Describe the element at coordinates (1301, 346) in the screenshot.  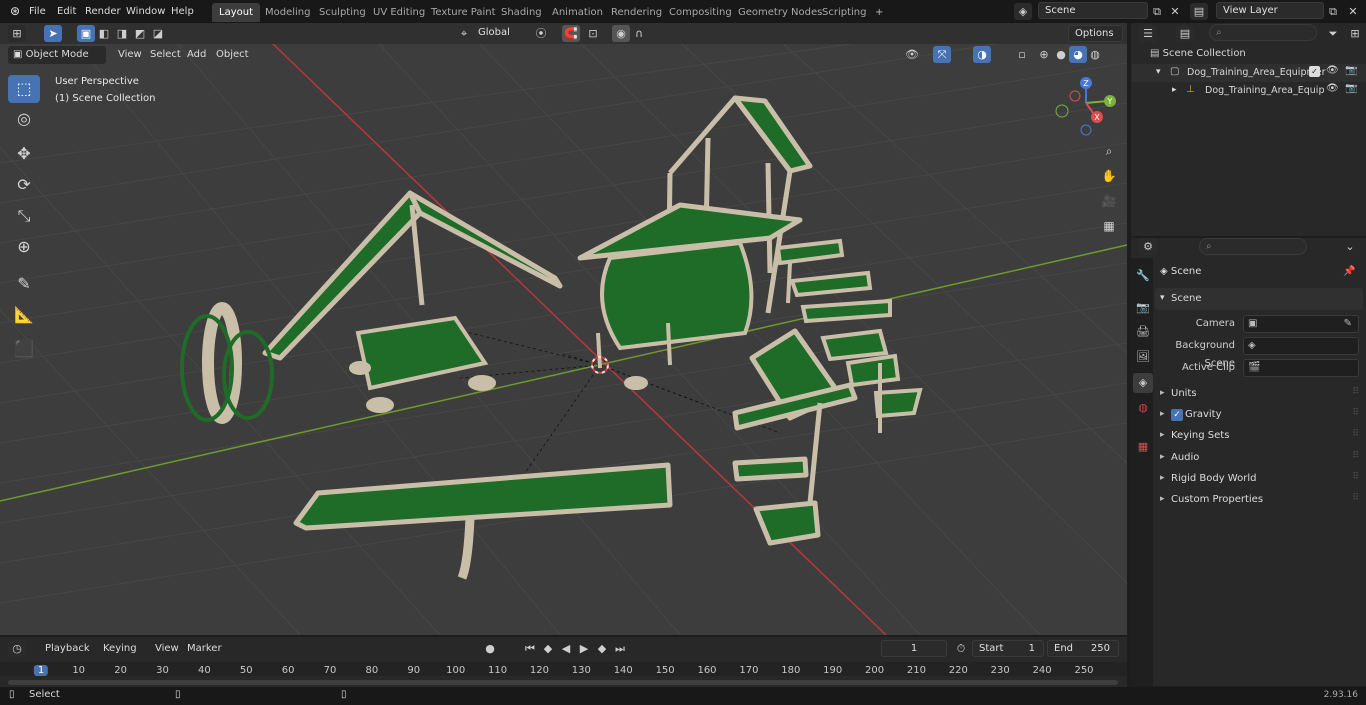
I see `background-scene-field: ◈` at that location.